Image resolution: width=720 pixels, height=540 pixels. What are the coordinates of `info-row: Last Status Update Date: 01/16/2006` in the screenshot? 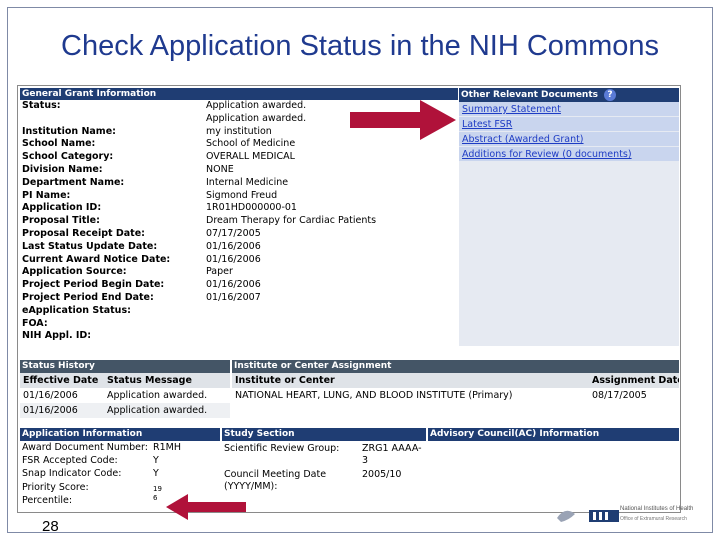 It's located at (239, 247).